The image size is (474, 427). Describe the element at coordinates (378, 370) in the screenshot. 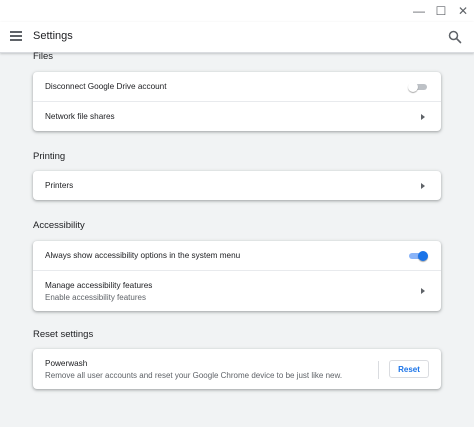

I see `divider` at that location.